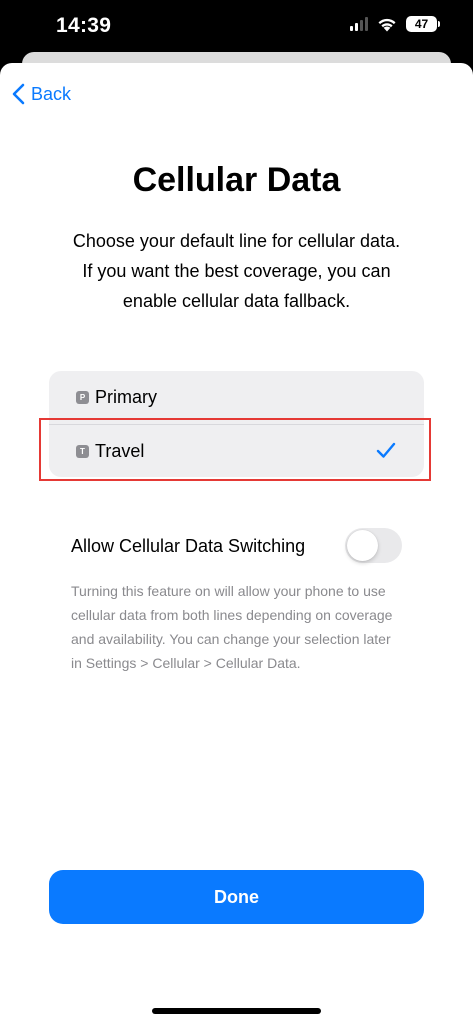 The height and width of the screenshot is (1023, 473). Describe the element at coordinates (236, 1011) in the screenshot. I see `home-indicator` at that location.